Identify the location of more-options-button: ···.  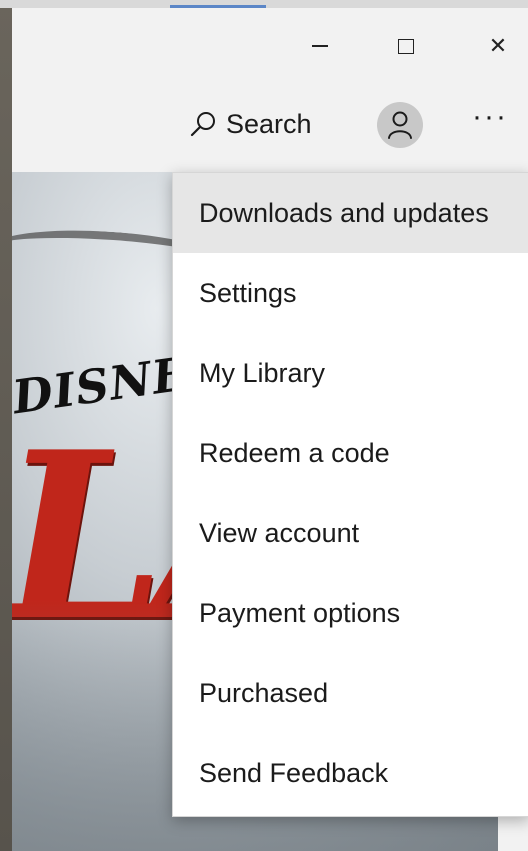
(500, 120).